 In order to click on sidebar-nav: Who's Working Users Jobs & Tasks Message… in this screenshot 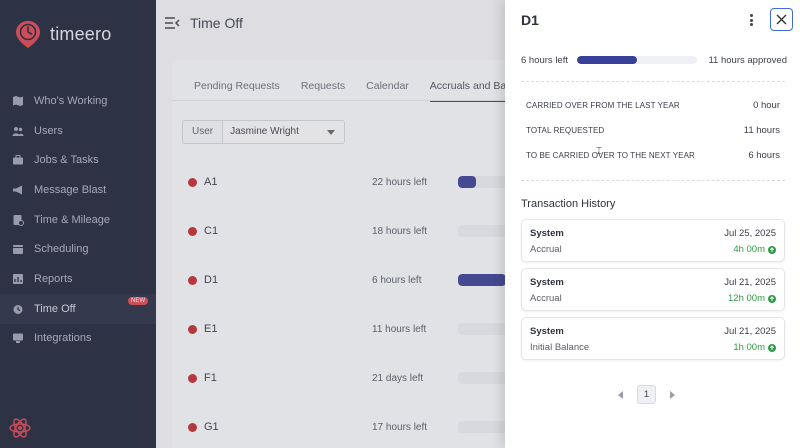, I will do `click(78, 219)`.